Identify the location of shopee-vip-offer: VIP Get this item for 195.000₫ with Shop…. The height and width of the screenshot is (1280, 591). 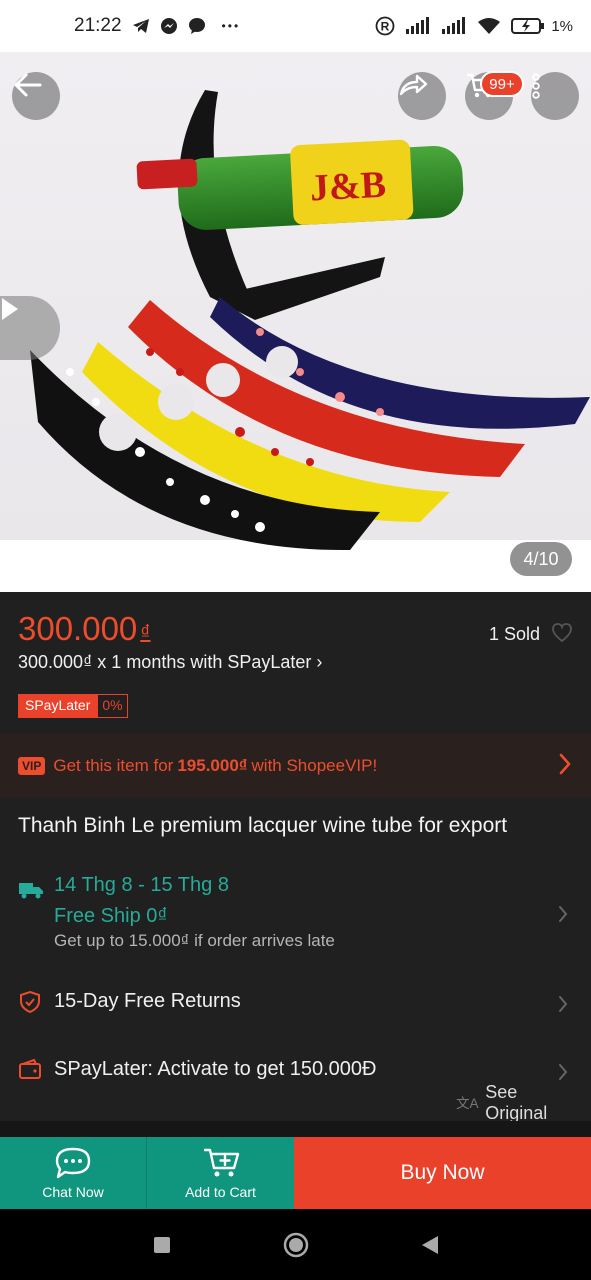
(295, 766).